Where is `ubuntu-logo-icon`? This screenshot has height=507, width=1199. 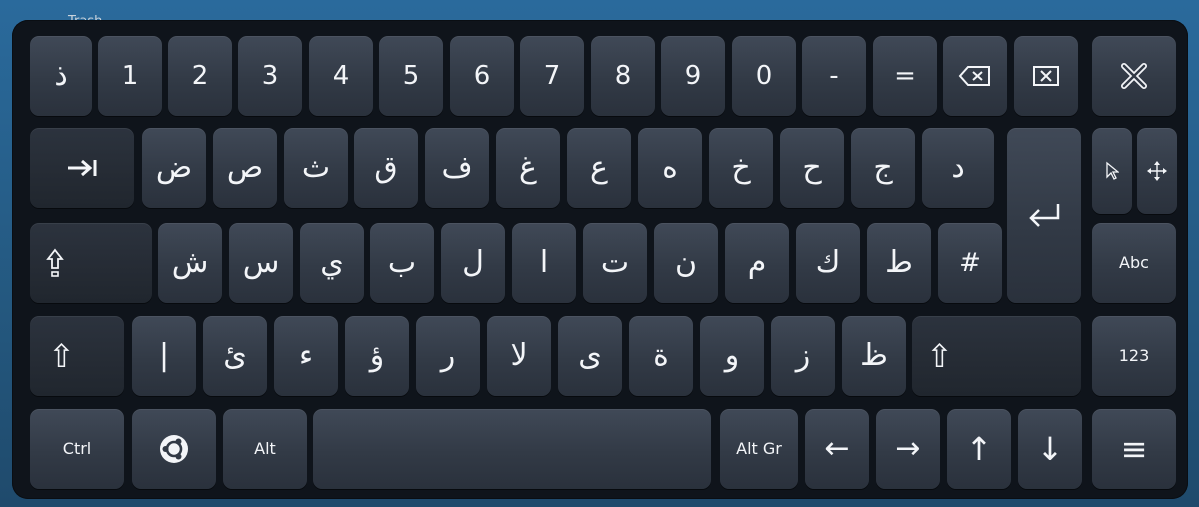 ubuntu-logo-icon is located at coordinates (174, 449).